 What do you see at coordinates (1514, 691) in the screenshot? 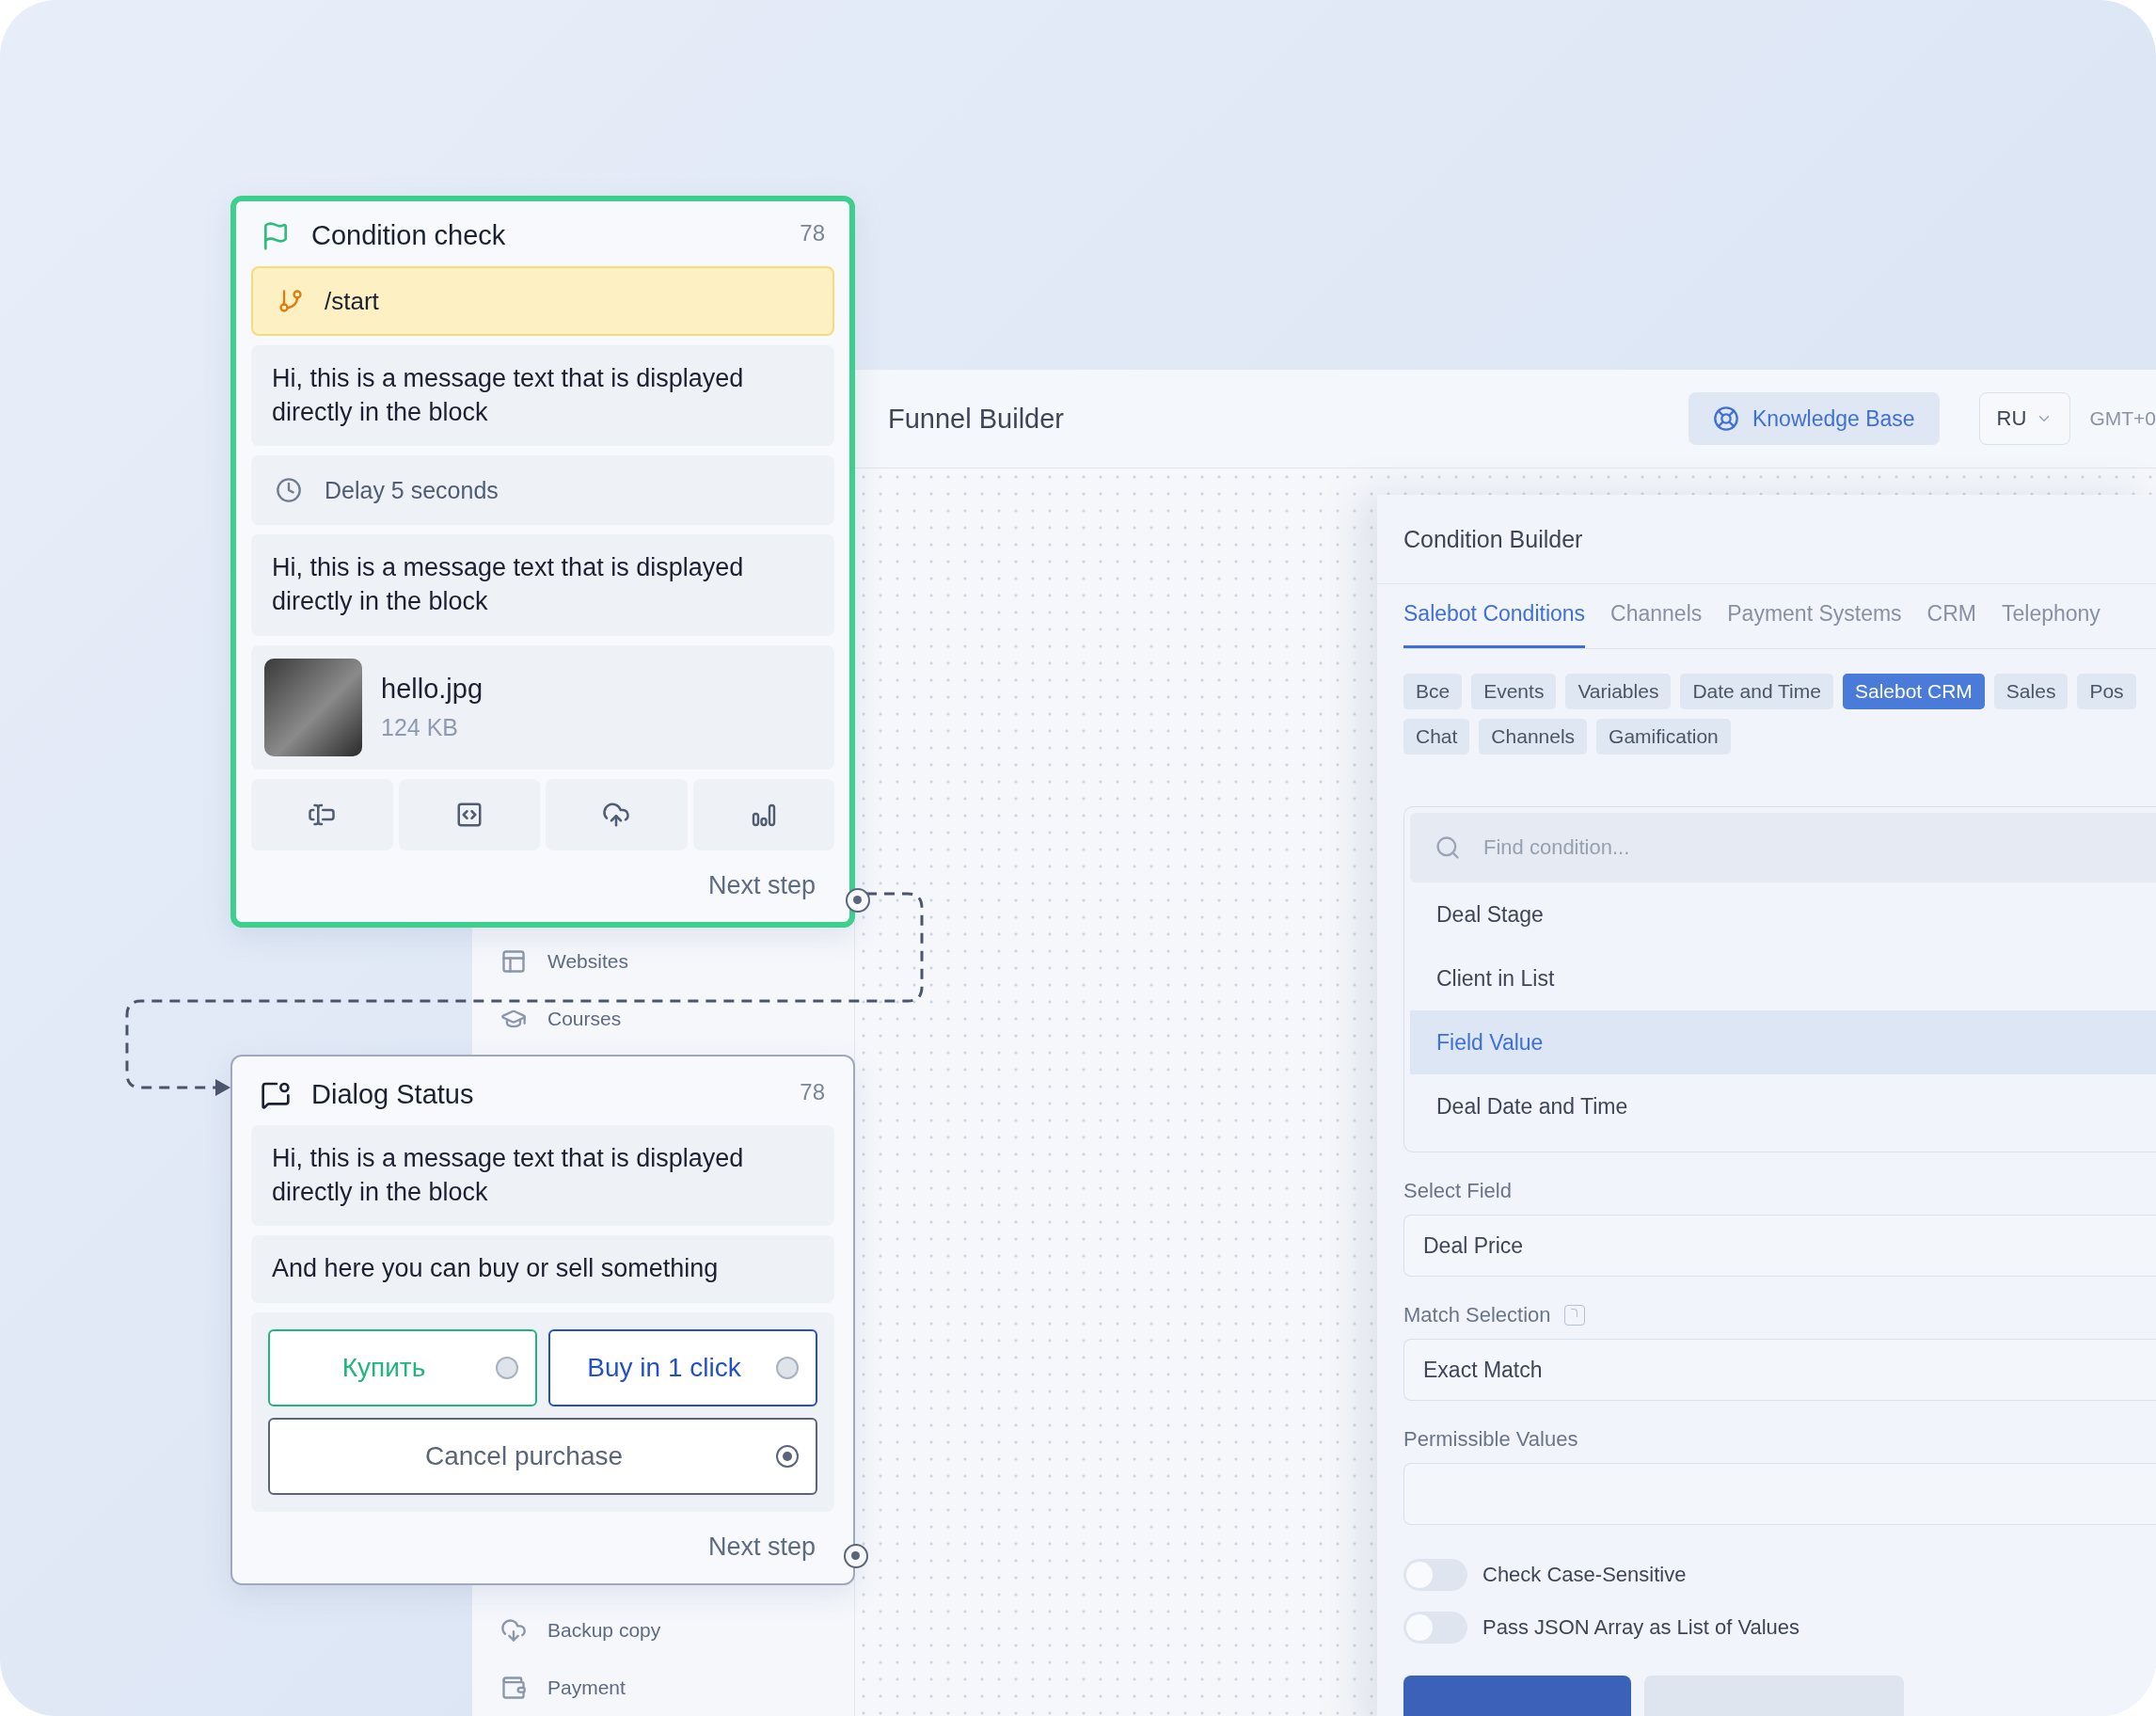
I see `filter-chip: Events` at bounding box center [1514, 691].